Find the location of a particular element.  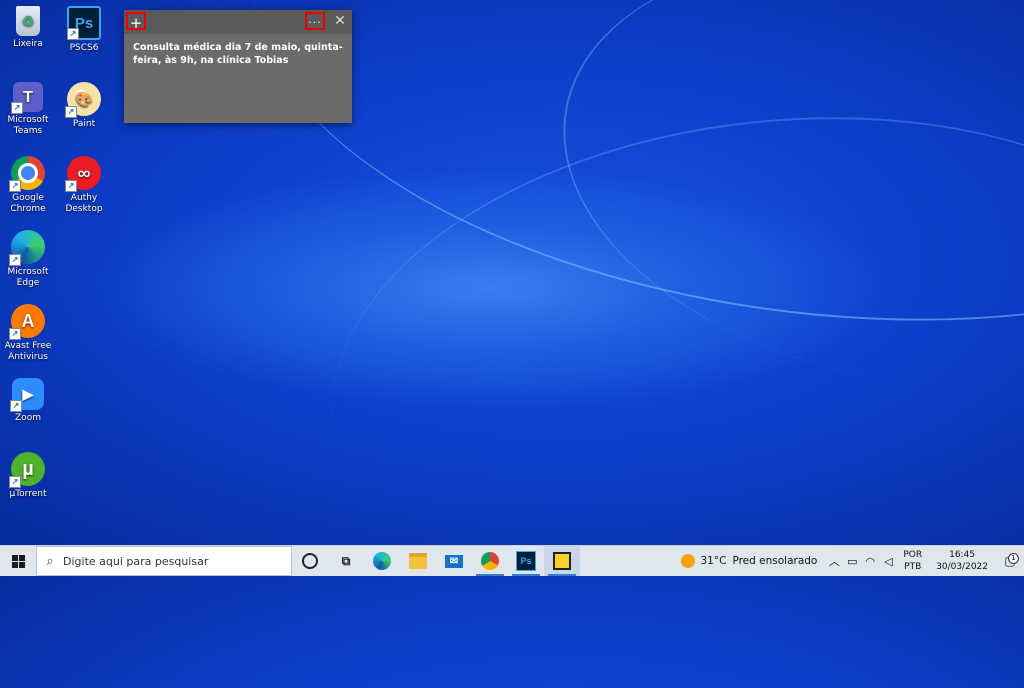

avast-icon: A↗ is located at coordinates (28, 321).